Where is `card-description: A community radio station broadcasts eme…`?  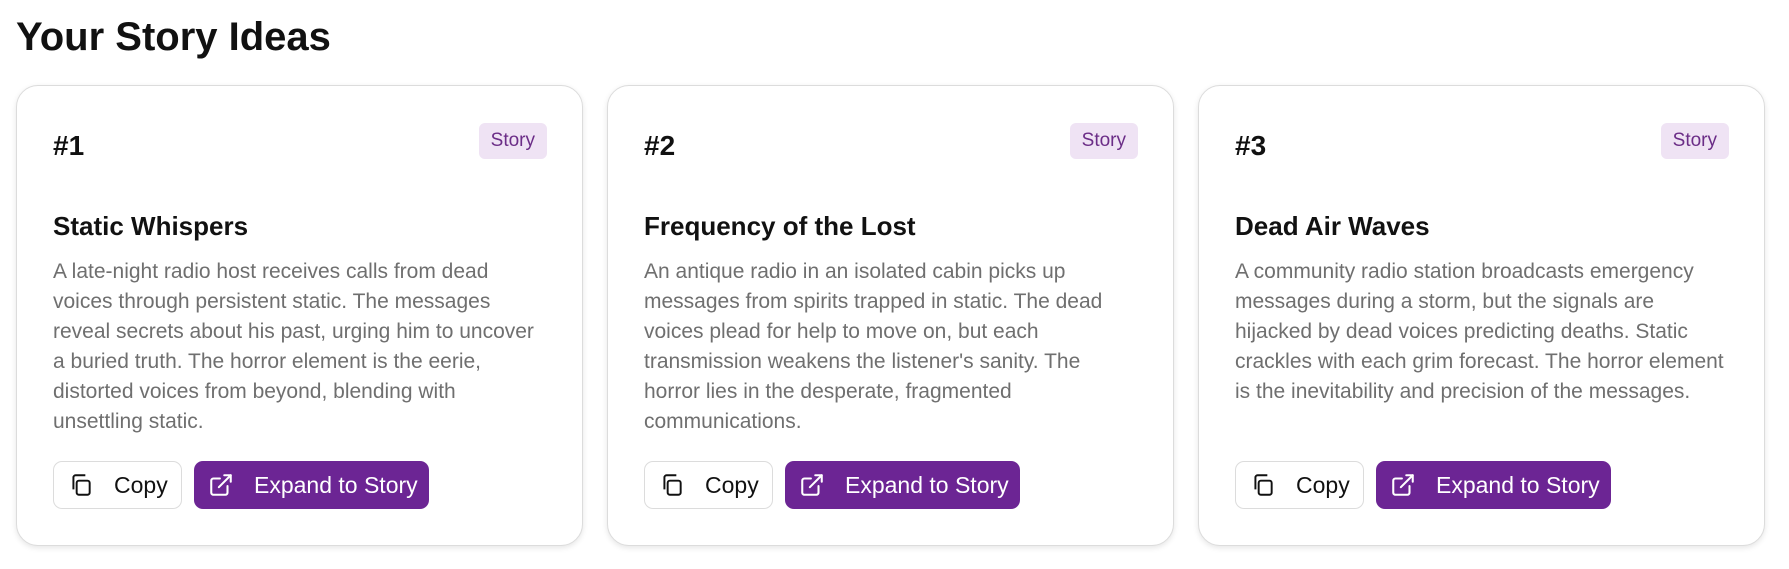 card-description: A community radio station broadcasts eme… is located at coordinates (1479, 331).